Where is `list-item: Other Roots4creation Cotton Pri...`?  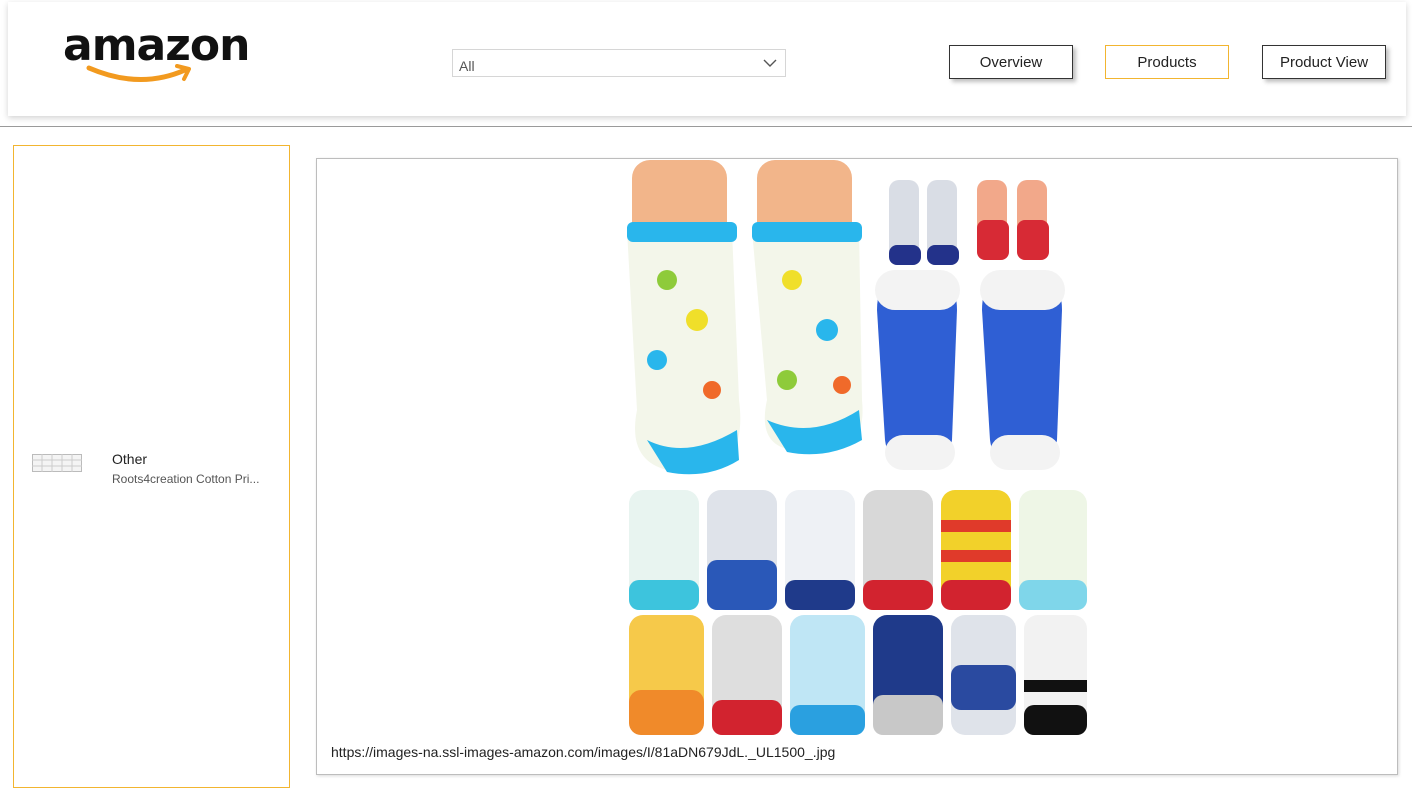
list-item: Other Roots4creation Cotton Pri... is located at coordinates (157, 469).